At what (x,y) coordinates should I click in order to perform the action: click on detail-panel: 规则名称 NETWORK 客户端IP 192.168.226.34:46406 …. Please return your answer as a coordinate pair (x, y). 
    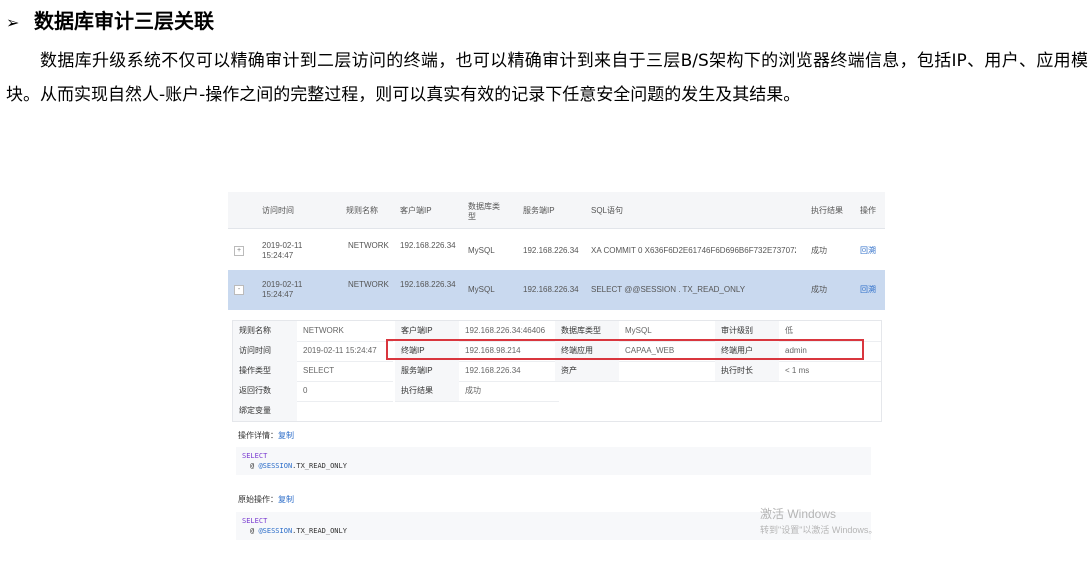
    Looking at the image, I should click on (557, 371).